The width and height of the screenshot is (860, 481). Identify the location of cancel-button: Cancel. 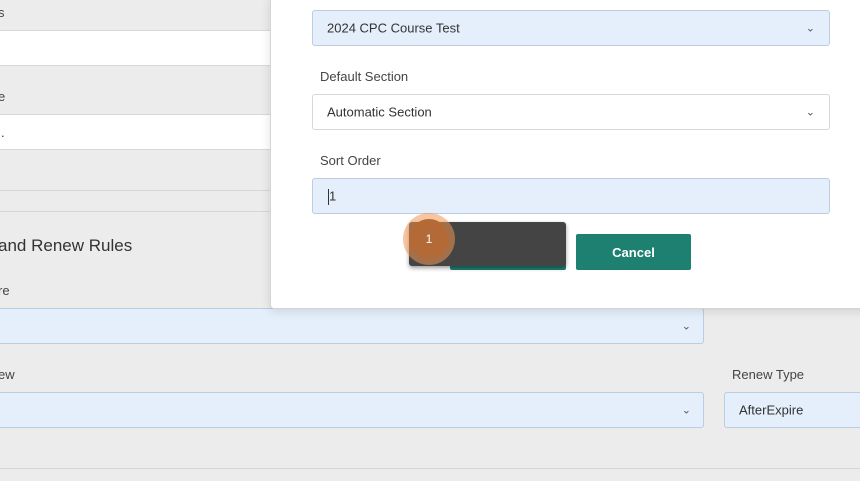
(633, 252).